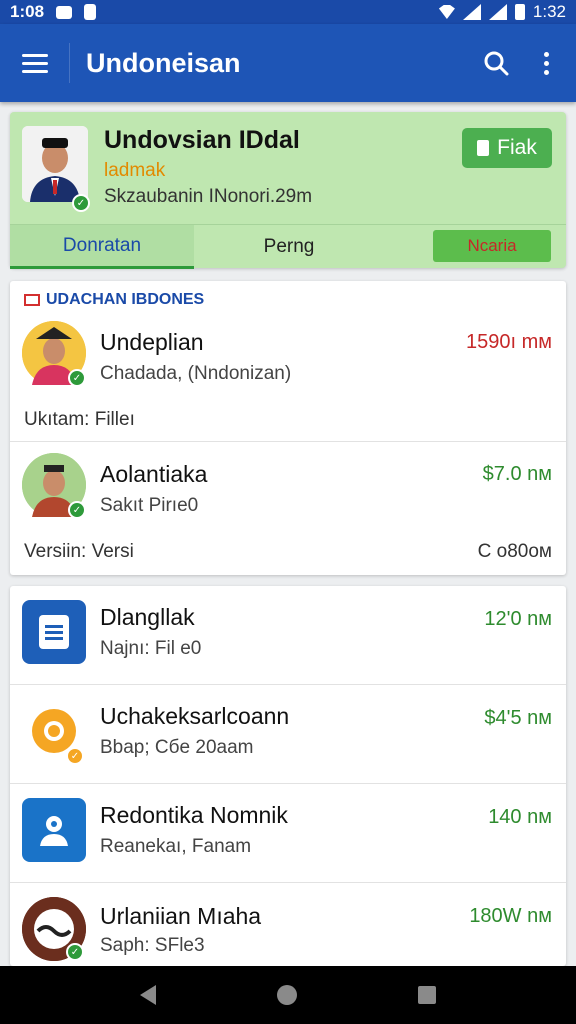 The height and width of the screenshot is (1024, 576). Describe the element at coordinates (288, 441) in the screenshot. I see `divider` at that location.